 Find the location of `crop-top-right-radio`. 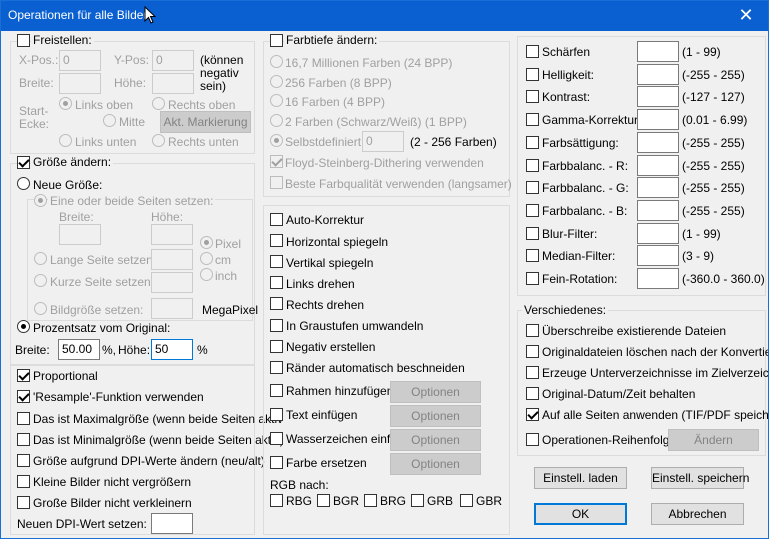

crop-top-right-radio is located at coordinates (158, 103).